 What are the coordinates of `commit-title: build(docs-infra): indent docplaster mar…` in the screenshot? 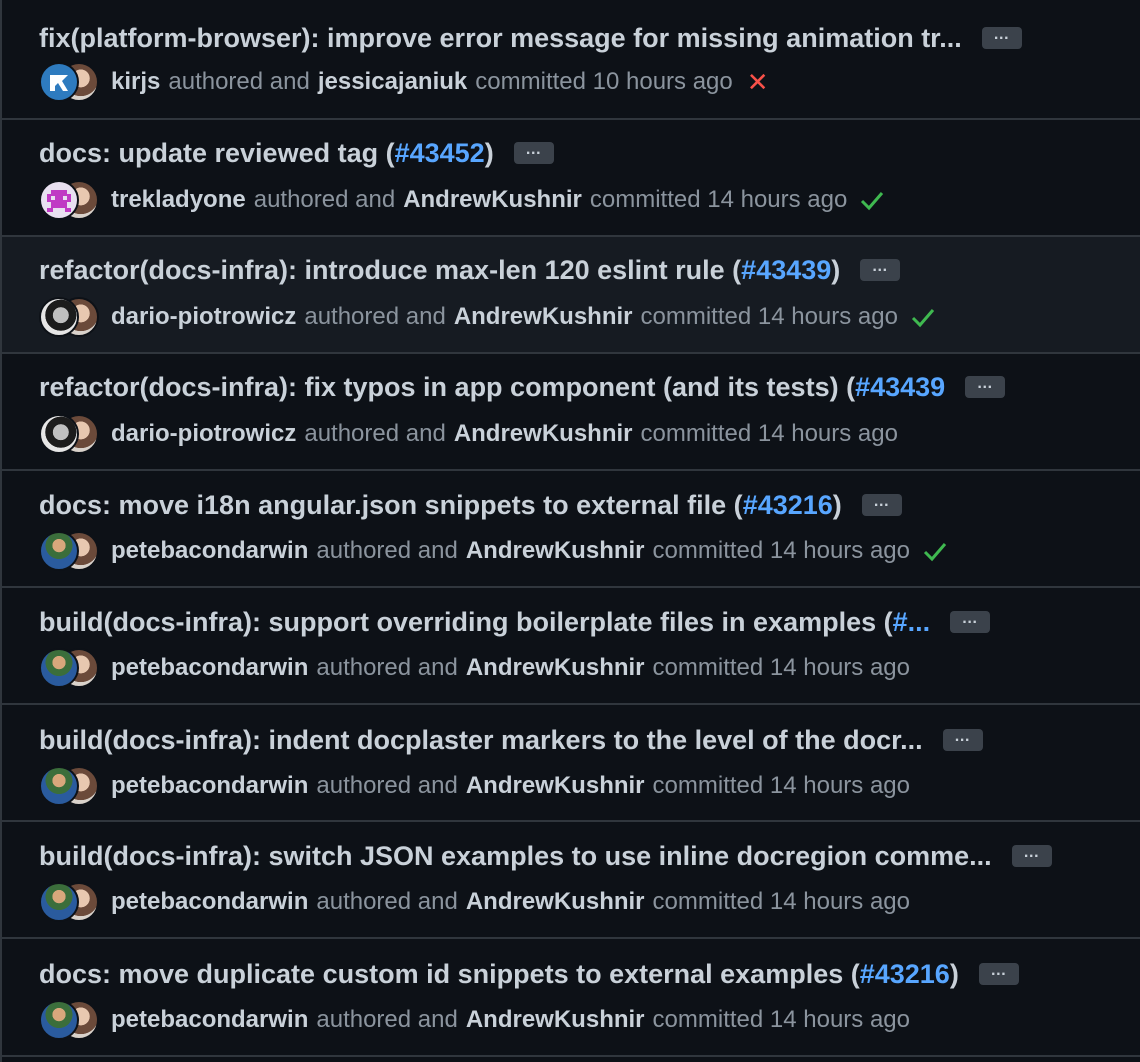 It's located at (481, 740).